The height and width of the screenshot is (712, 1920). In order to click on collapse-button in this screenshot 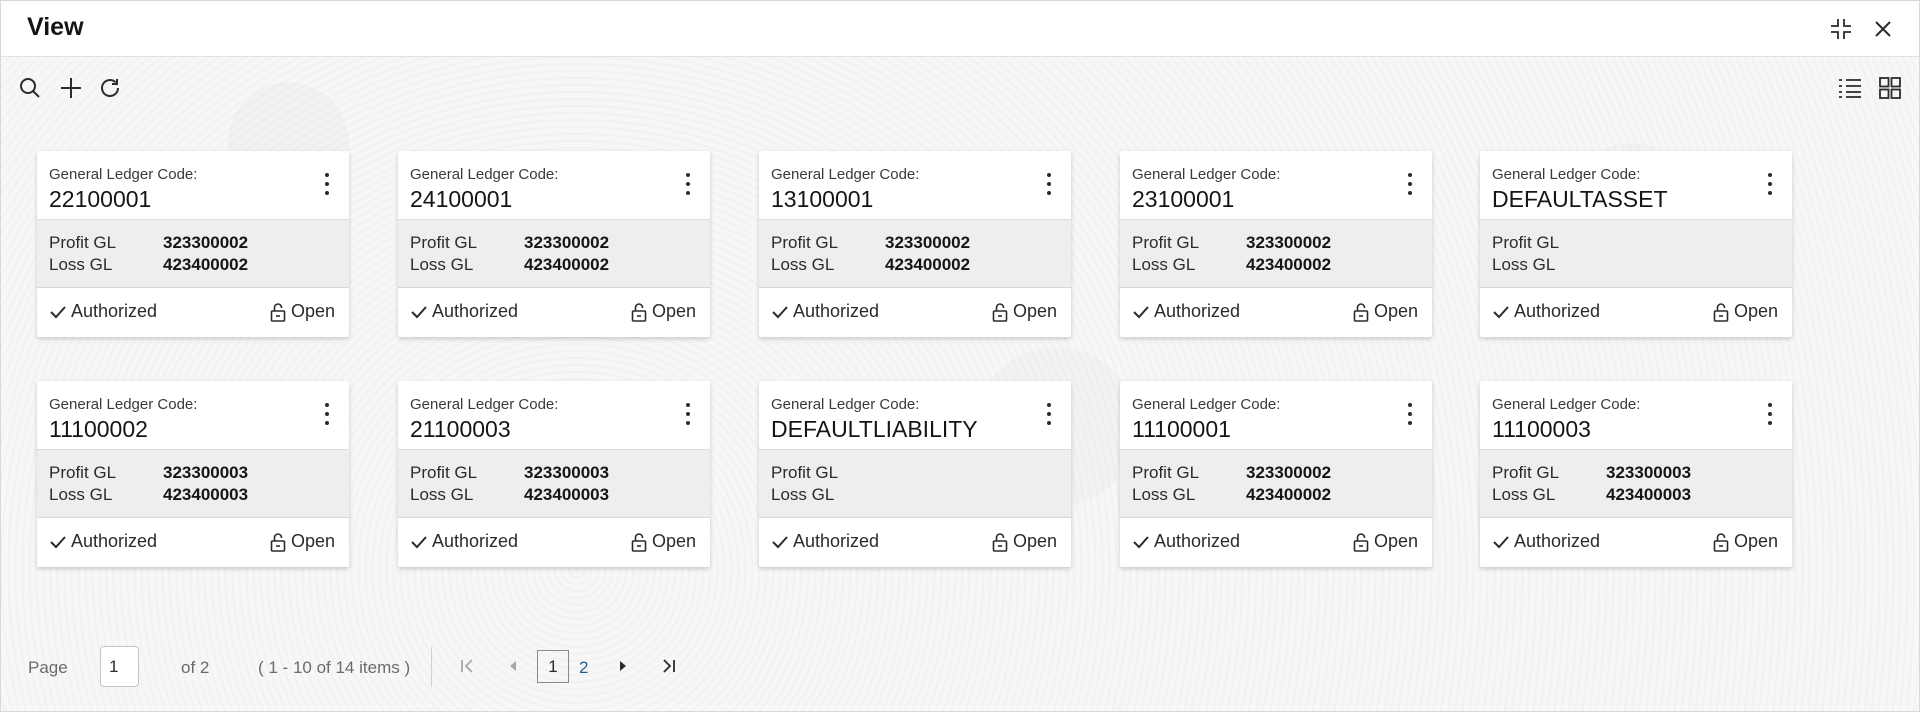, I will do `click(1841, 29)`.